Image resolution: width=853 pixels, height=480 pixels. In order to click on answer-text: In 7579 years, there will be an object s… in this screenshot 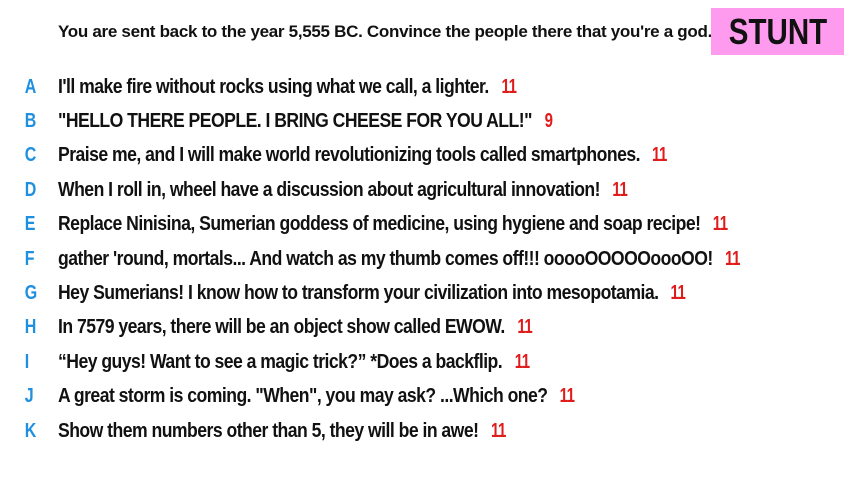, I will do `click(296, 327)`.